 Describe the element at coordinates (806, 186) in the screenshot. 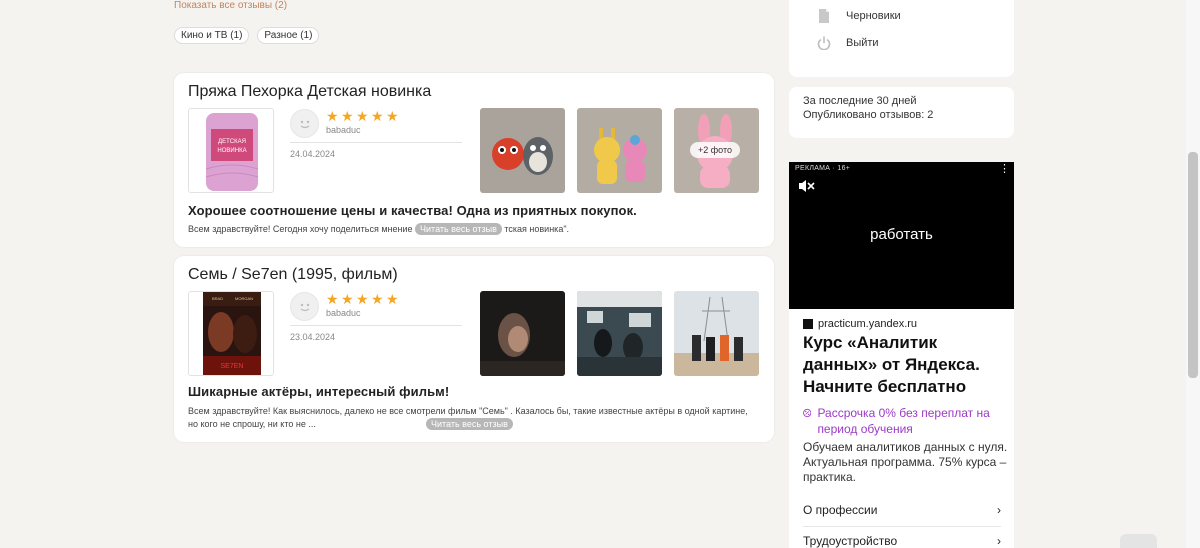

I see `mute-icon` at that location.